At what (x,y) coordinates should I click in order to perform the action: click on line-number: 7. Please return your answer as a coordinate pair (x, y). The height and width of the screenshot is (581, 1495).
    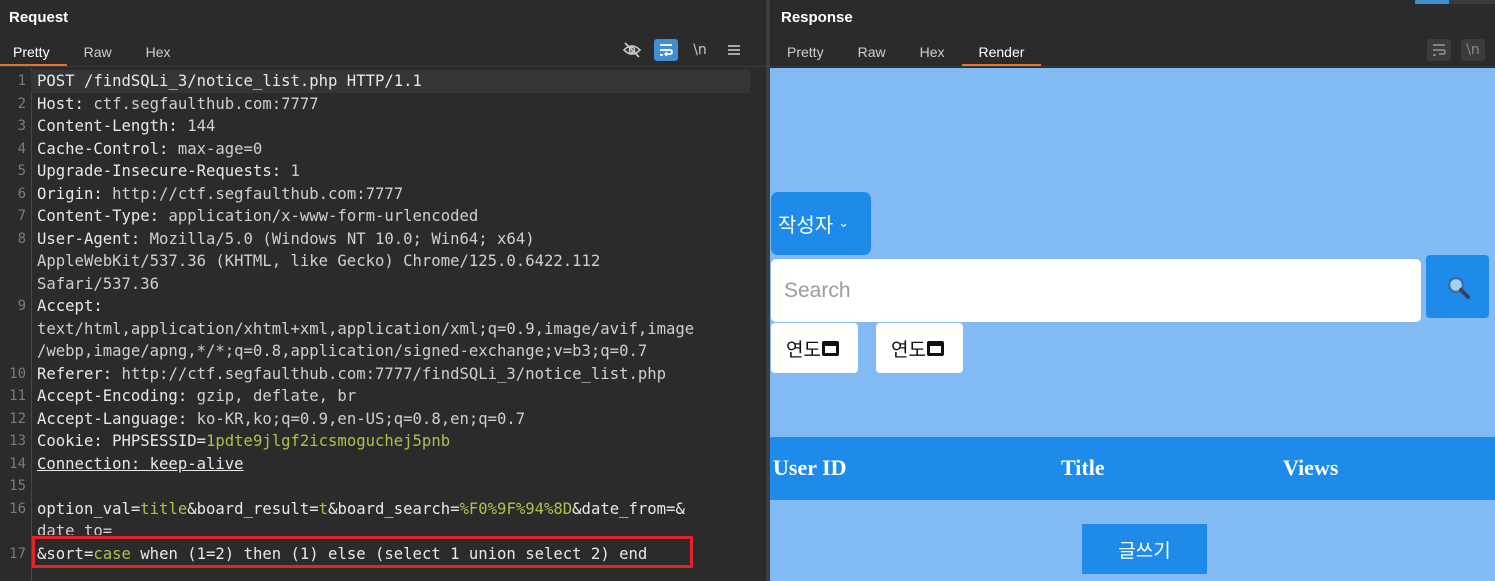
    Looking at the image, I should click on (21, 216).